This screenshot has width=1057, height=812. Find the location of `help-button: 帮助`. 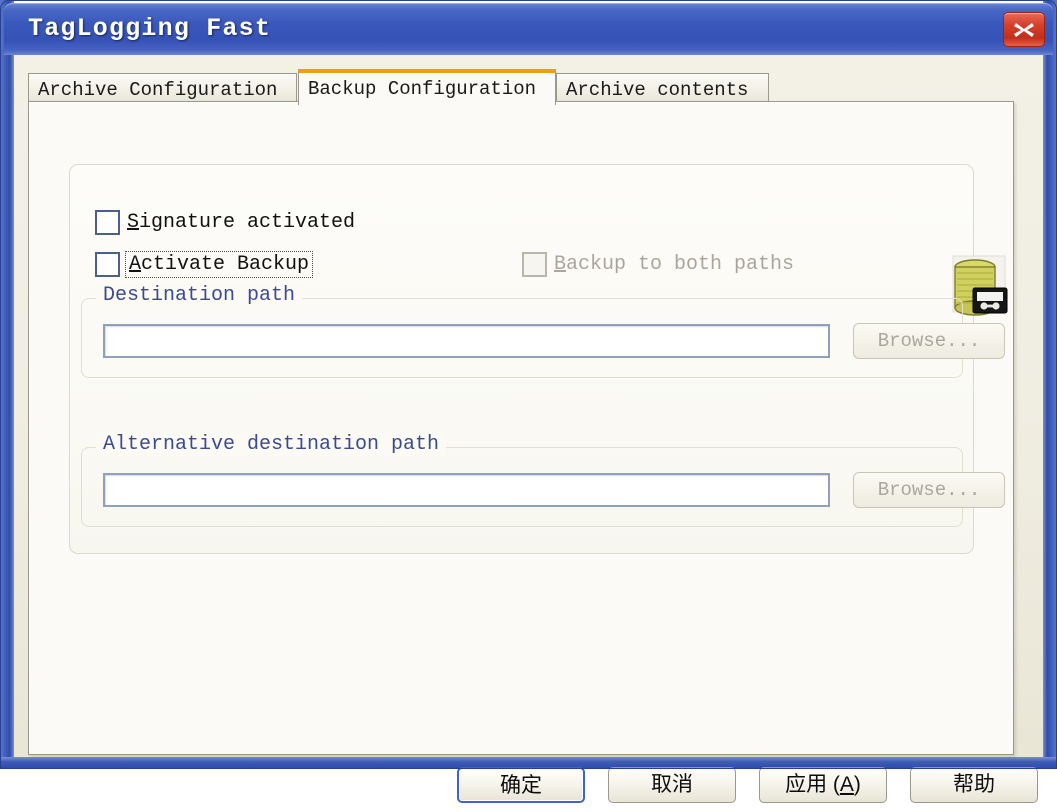

help-button: 帮助 is located at coordinates (974, 785).